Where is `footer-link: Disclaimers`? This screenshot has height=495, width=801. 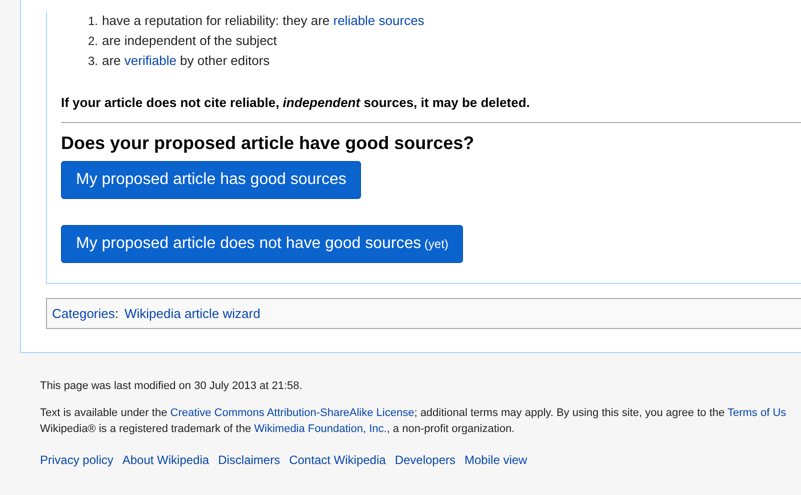
footer-link: Disclaimers is located at coordinates (249, 460).